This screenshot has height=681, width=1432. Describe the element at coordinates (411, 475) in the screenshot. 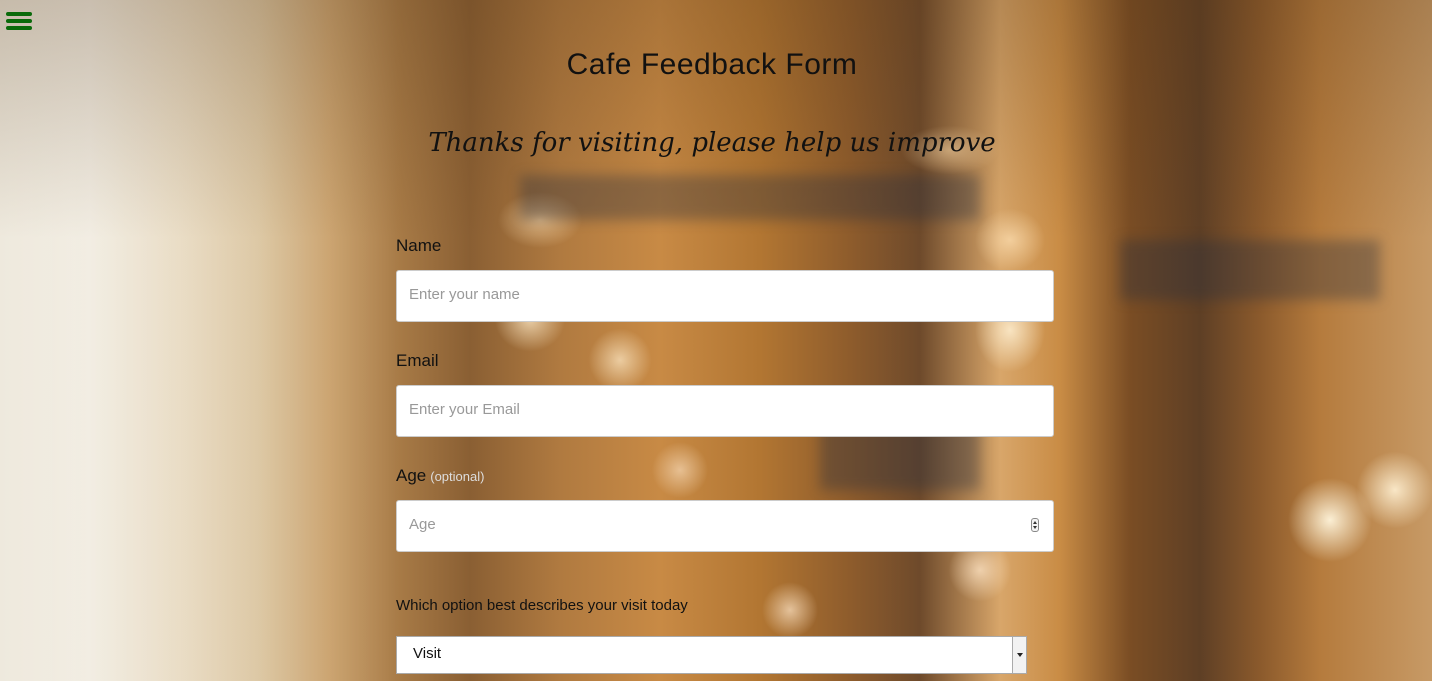

I see `age-label: Age` at that location.